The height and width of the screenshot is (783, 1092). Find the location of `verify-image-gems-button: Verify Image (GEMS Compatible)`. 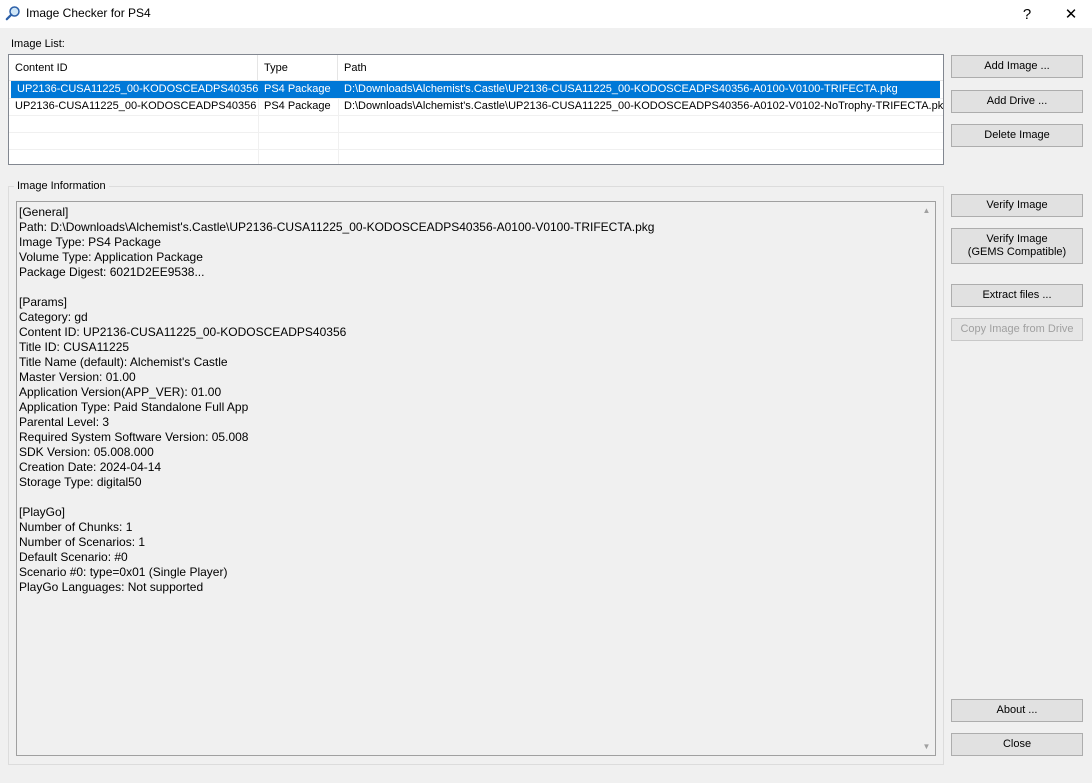

verify-image-gems-button: Verify Image (GEMS Compatible) is located at coordinates (1017, 246).